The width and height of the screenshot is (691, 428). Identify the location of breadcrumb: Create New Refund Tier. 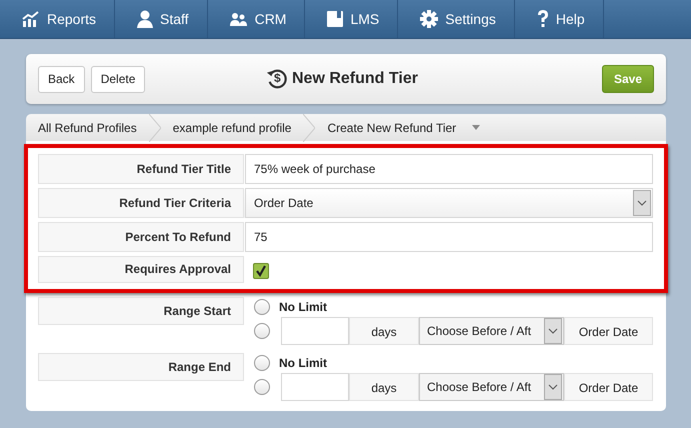
(397, 127).